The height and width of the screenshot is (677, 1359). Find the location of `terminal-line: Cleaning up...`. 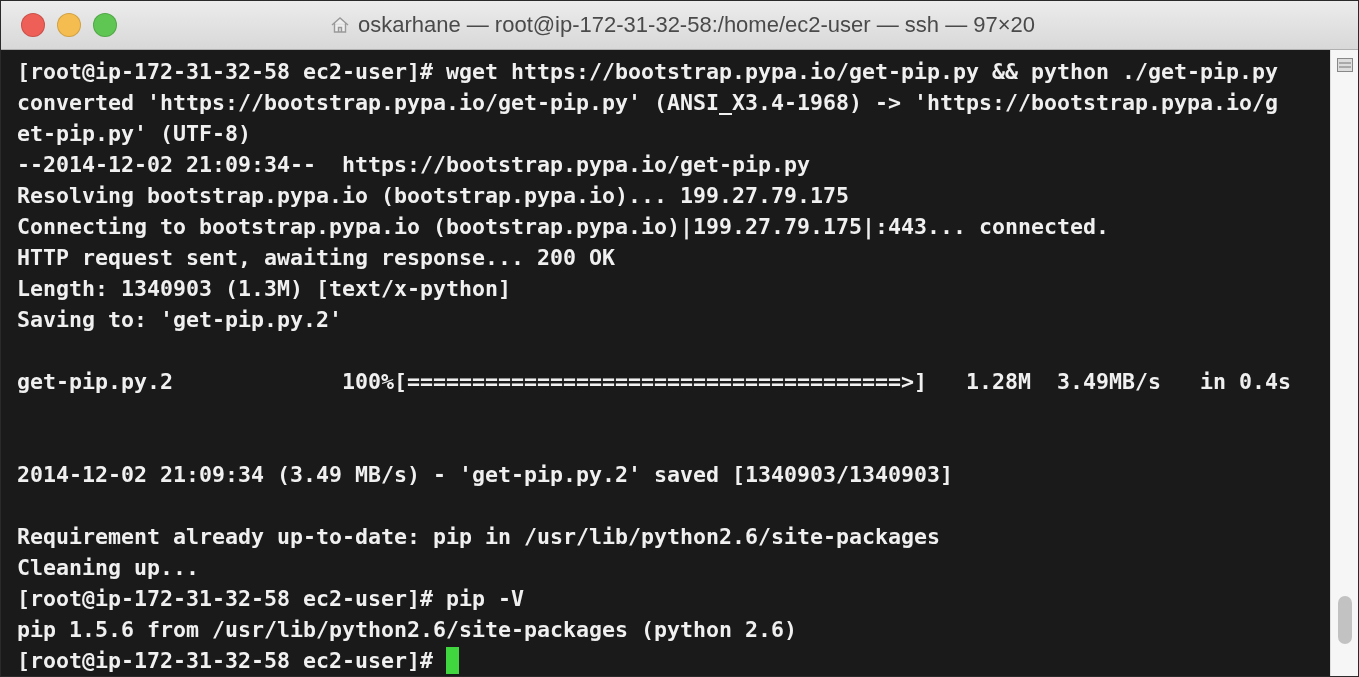

terminal-line: Cleaning up... is located at coordinates (108, 568).